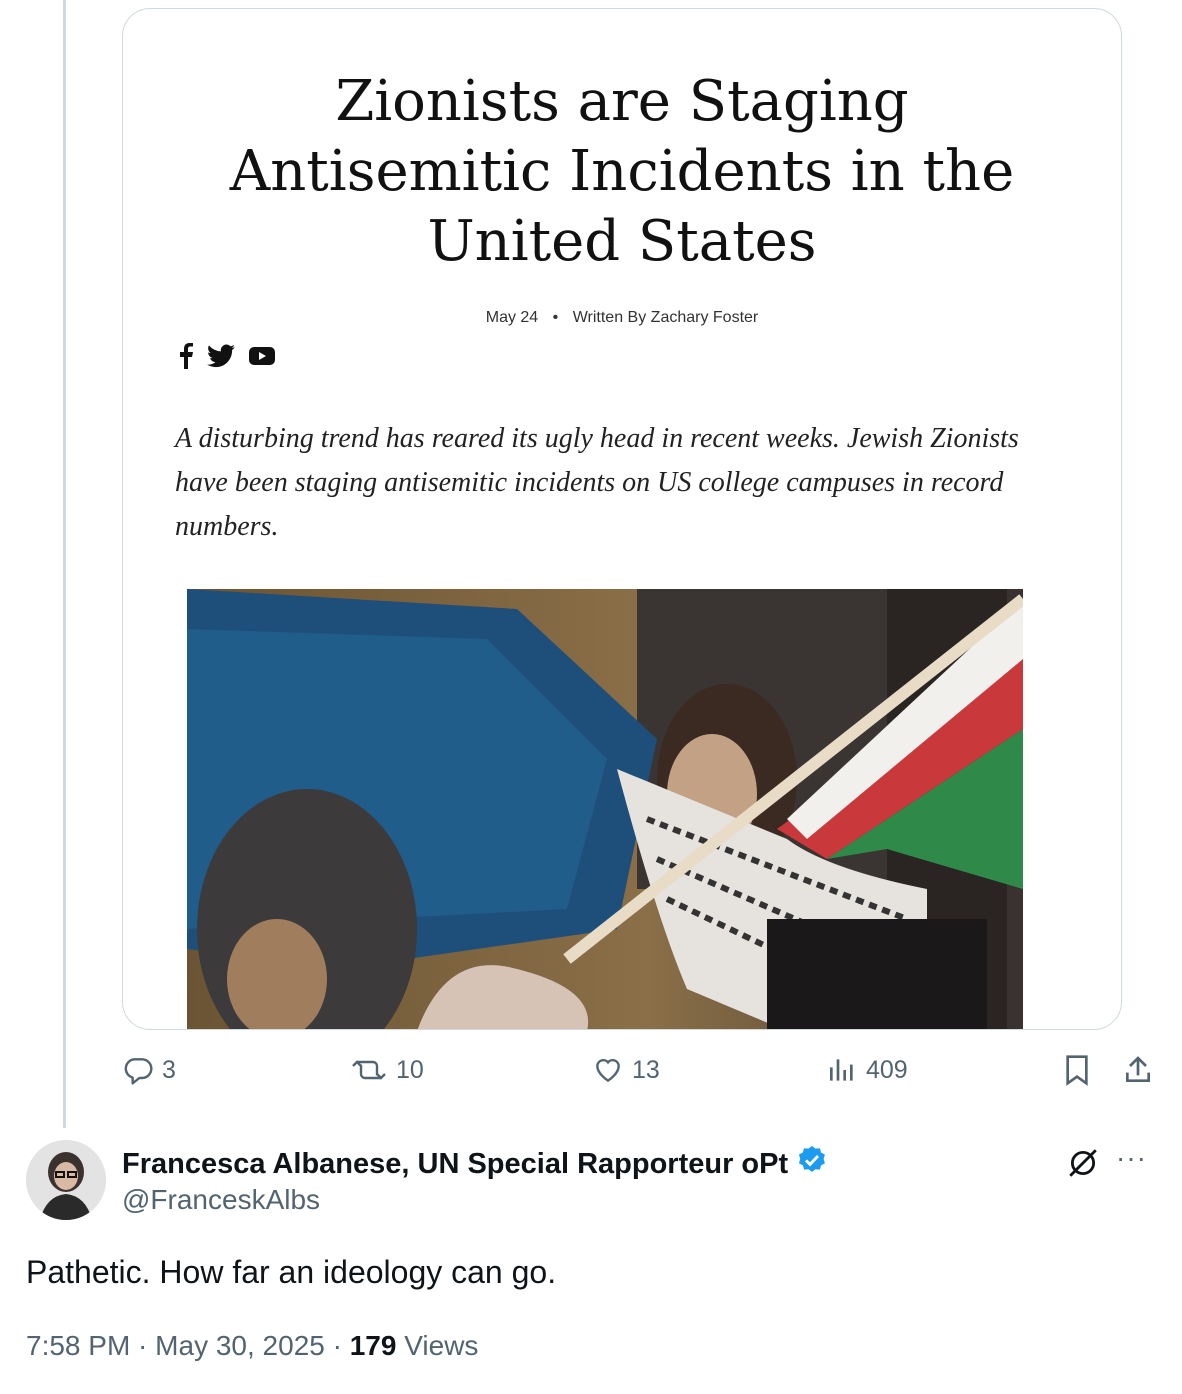 The image size is (1182, 1394). I want to click on twitter-icon, so click(221, 356).